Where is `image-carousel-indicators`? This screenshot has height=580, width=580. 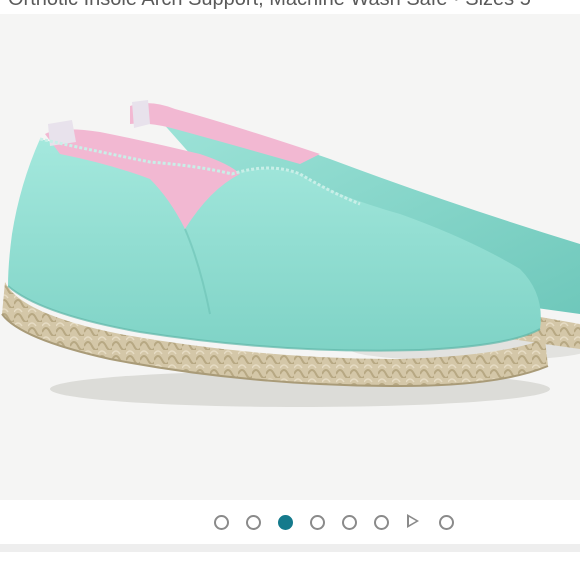 image-carousel-indicators is located at coordinates (290, 522).